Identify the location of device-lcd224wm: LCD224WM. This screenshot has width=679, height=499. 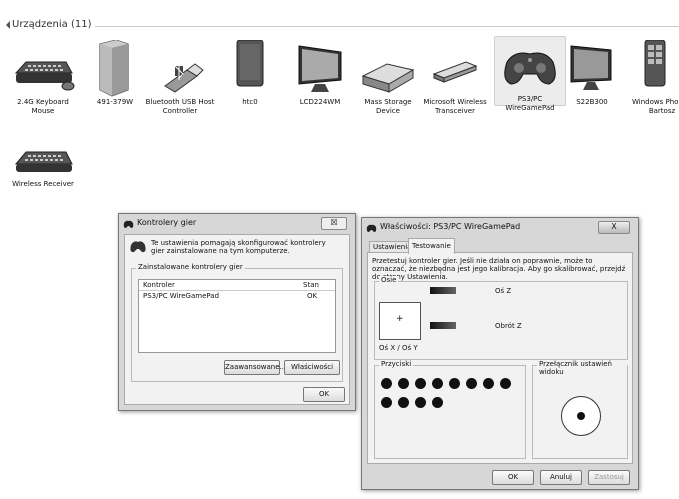
(320, 73).